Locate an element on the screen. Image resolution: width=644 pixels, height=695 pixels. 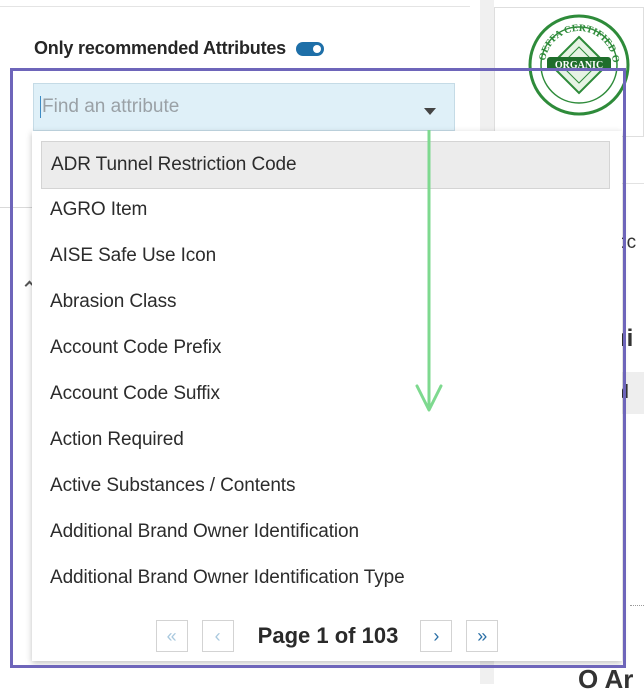
option-label: AGRO Item is located at coordinates (99, 209).